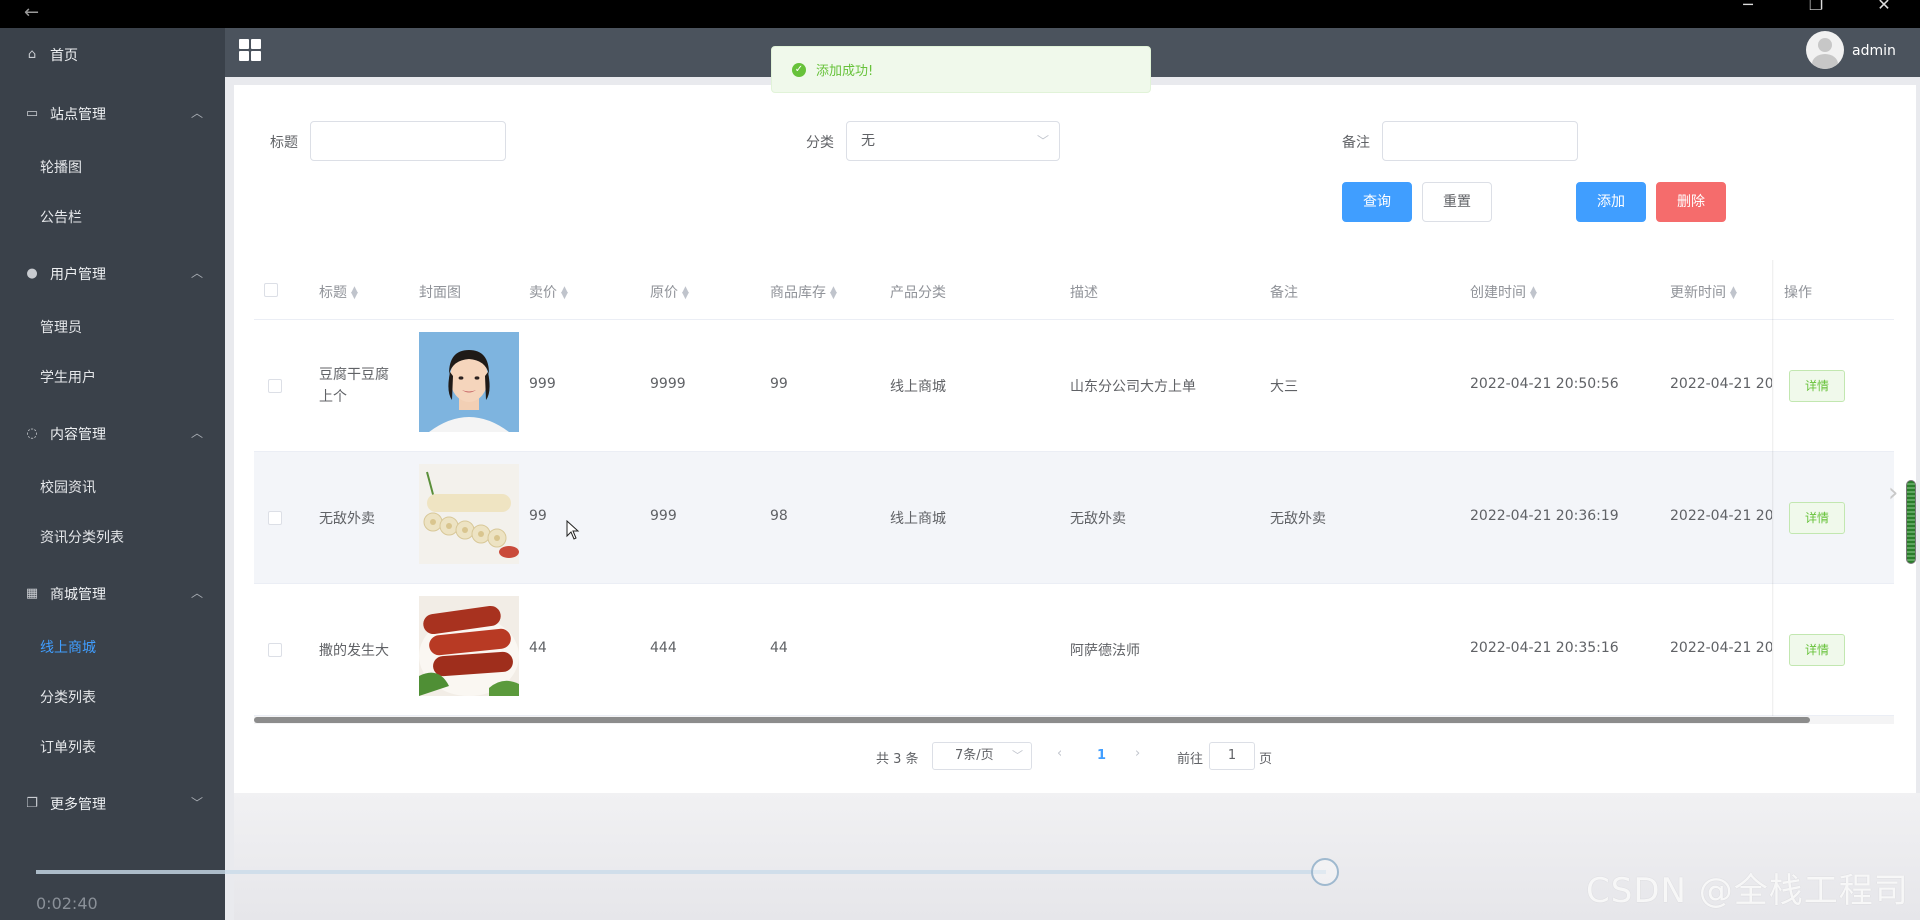 This screenshot has width=1920, height=920. What do you see at coordinates (68, 648) in the screenshot?
I see `sidebar-item-label: 线上商城` at bounding box center [68, 648].